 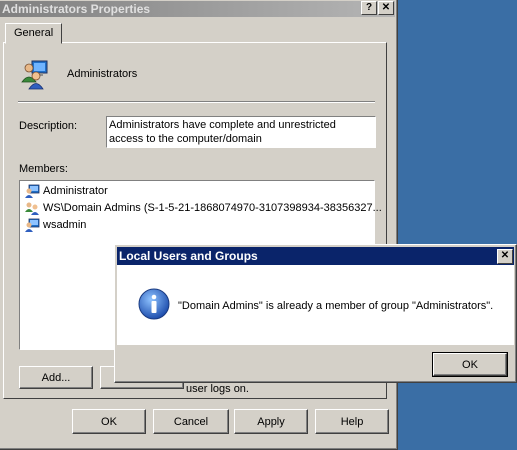 What do you see at coordinates (505, 256) in the screenshot?
I see `close-icon: ✕` at bounding box center [505, 256].